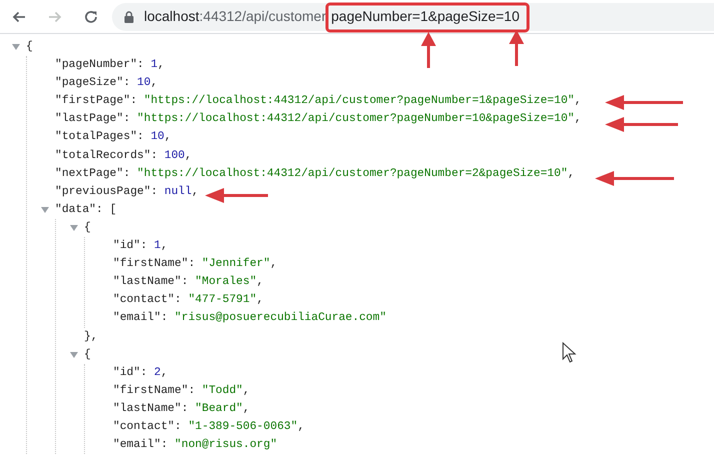 This screenshot has height=455, width=714. Describe the element at coordinates (106, 155) in the screenshot. I see `json-key: "totalRecords":` at that location.